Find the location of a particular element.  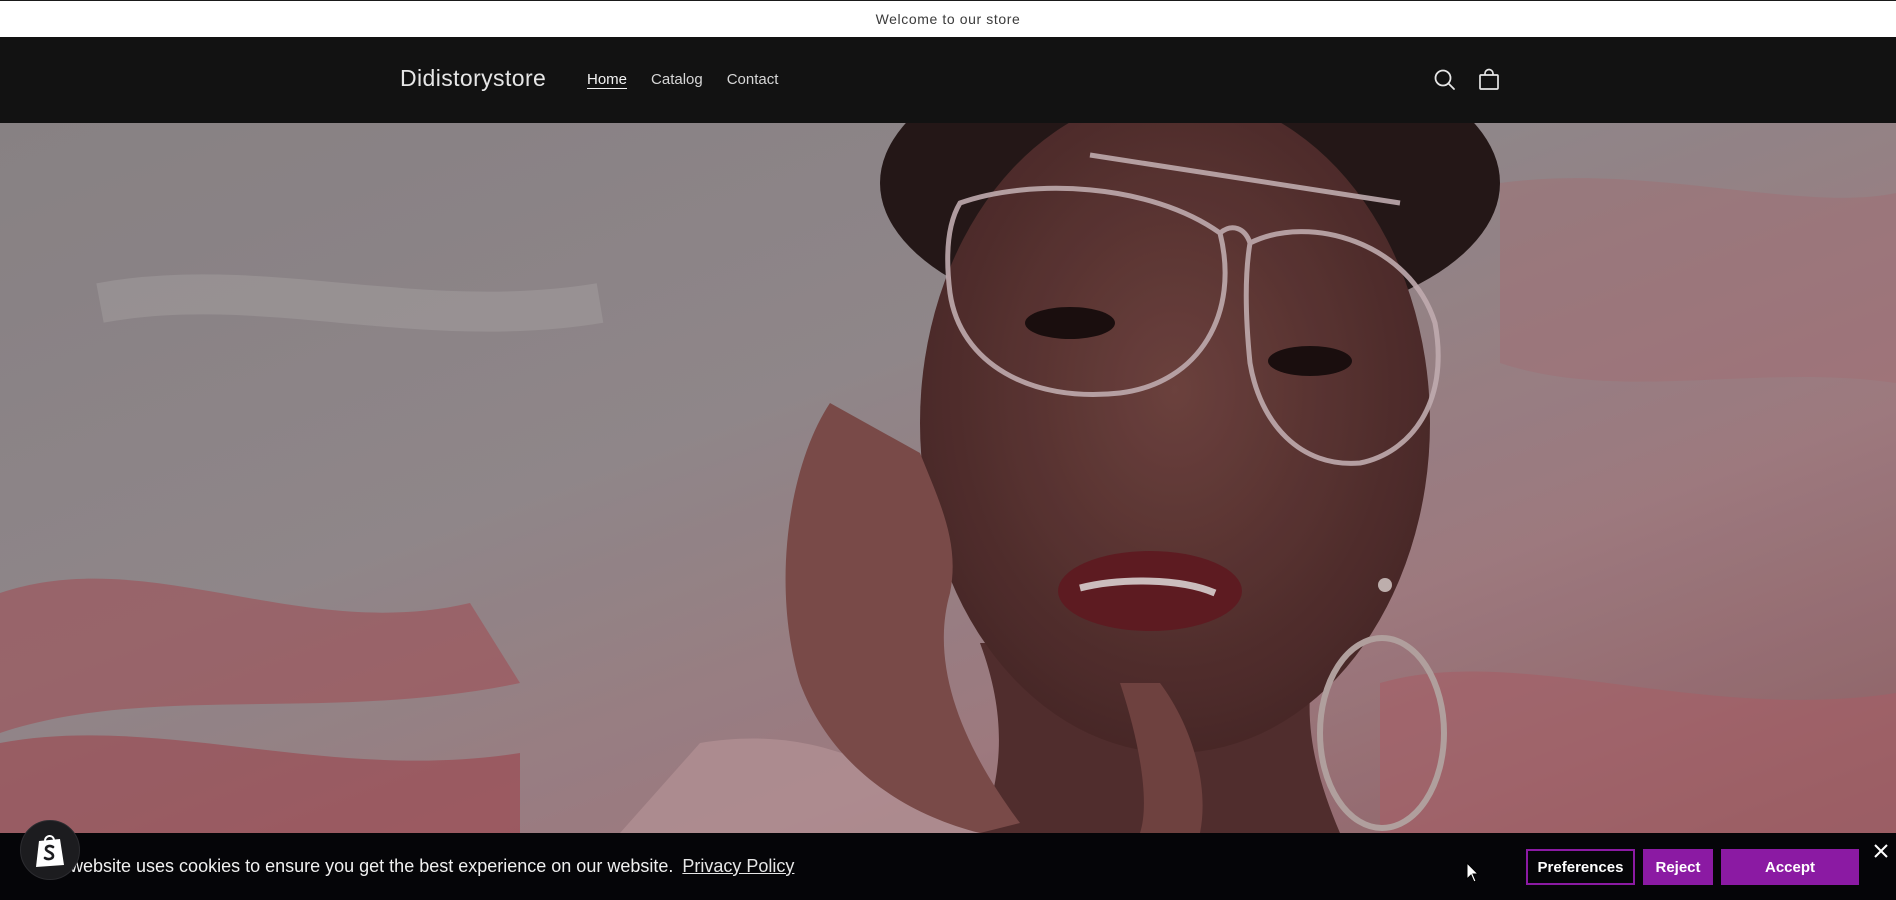

preferences-button: Preferences is located at coordinates (1580, 867).